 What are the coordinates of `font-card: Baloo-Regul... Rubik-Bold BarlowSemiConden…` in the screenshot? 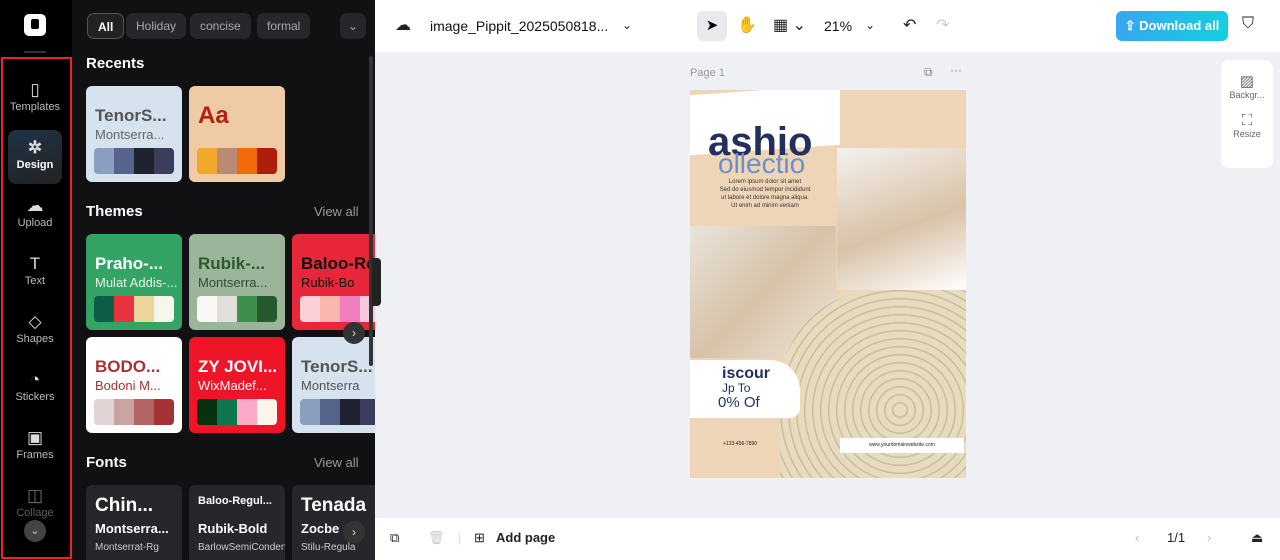 It's located at (237, 522).